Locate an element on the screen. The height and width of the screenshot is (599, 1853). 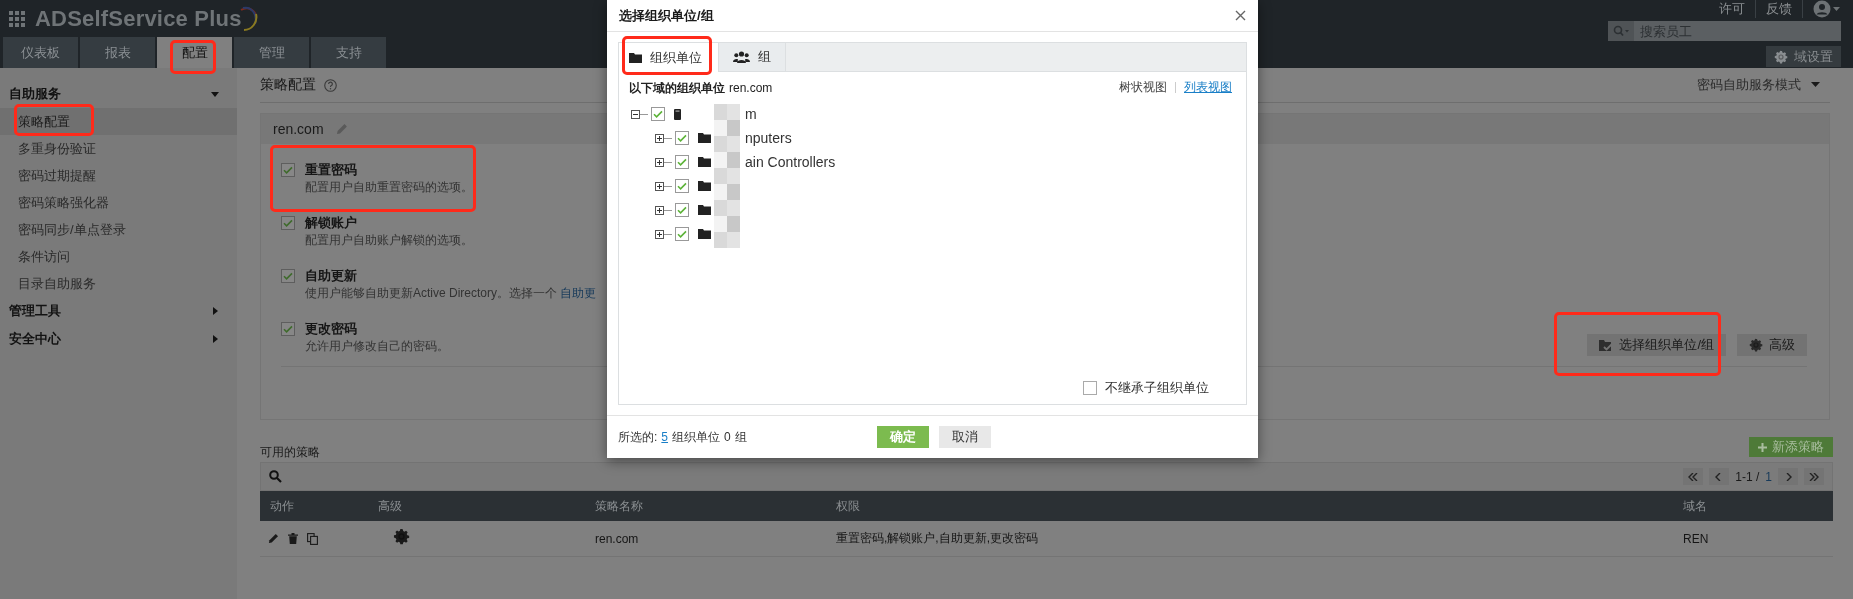
selection-unit: 组织单位 is located at coordinates (696, 437).